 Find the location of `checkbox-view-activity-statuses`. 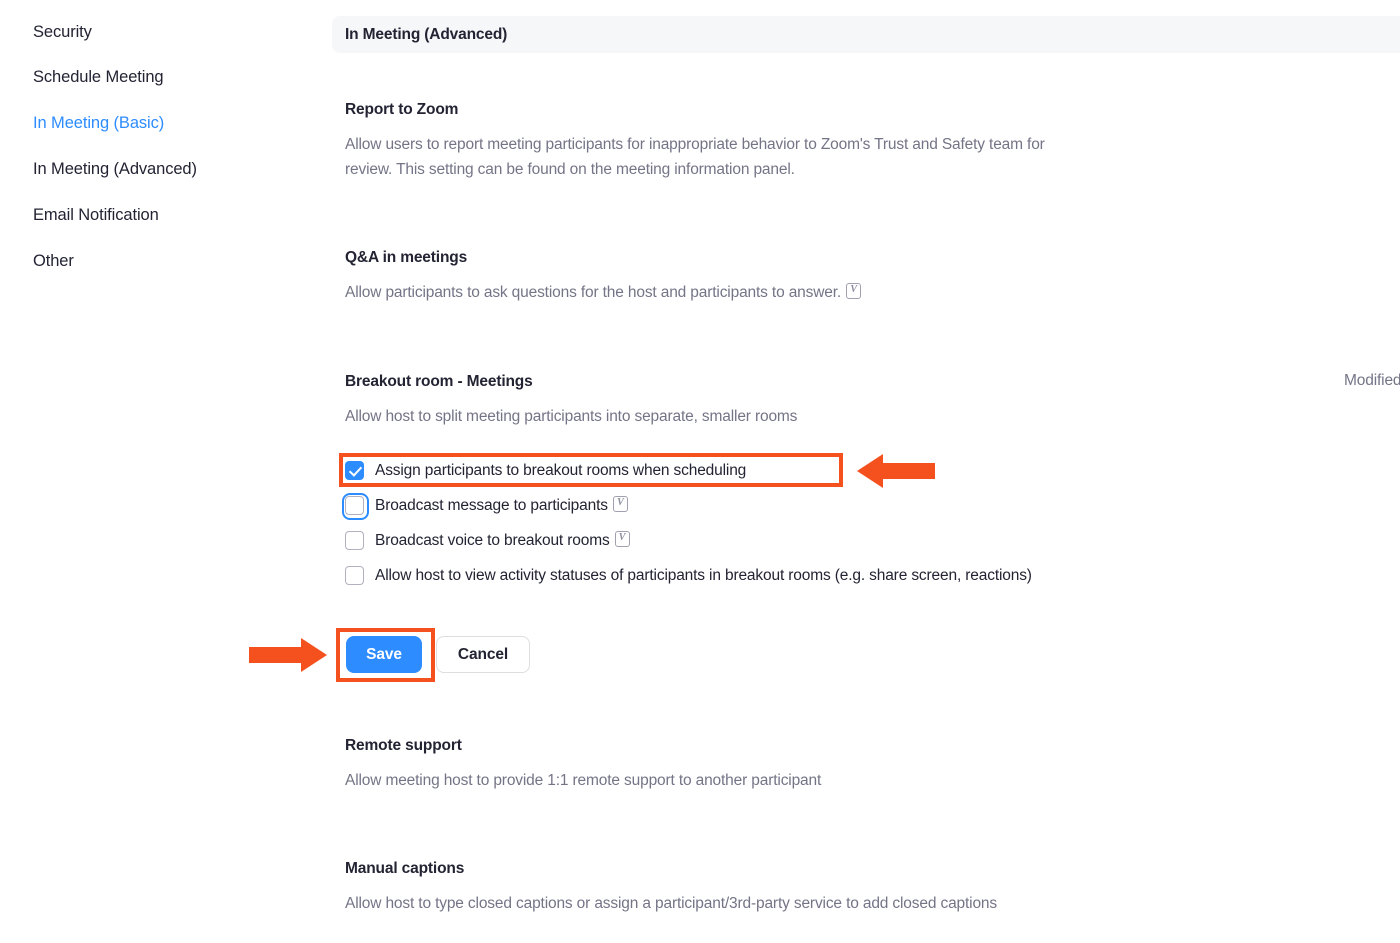

checkbox-view-activity-statuses is located at coordinates (354, 575).